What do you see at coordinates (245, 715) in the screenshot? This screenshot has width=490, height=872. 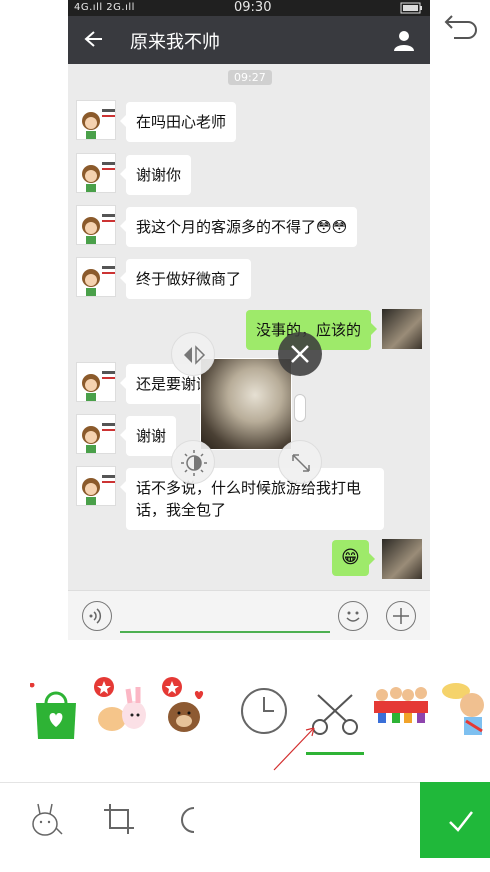 I see `sticker-bar` at bounding box center [245, 715].